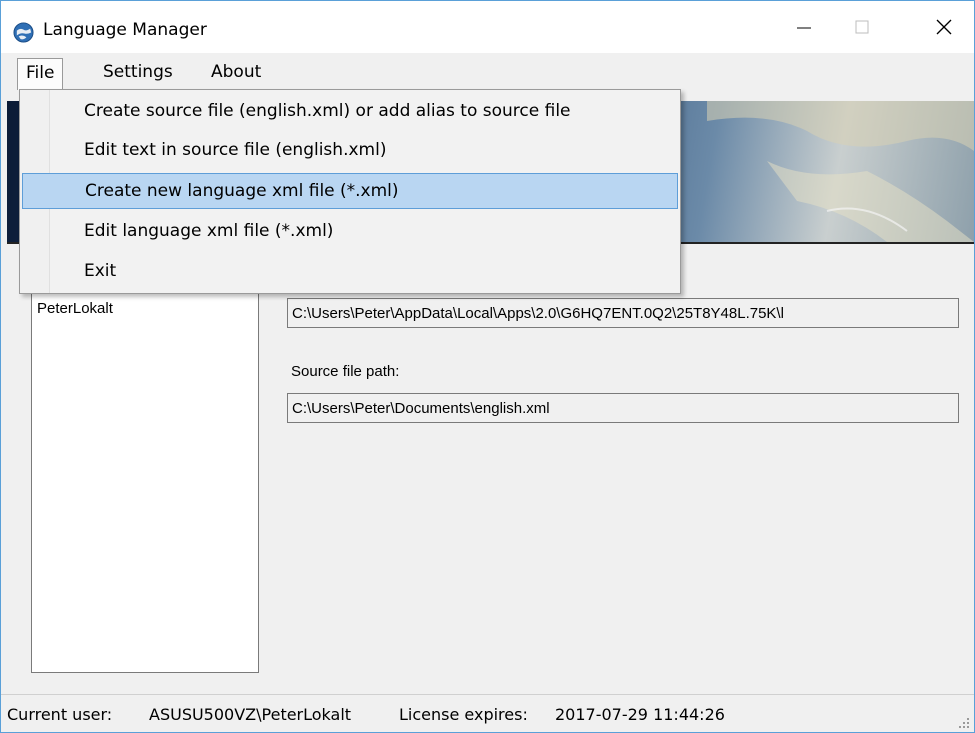  What do you see at coordinates (138, 73) in the screenshot?
I see `menu-settings: Settings` at bounding box center [138, 73].